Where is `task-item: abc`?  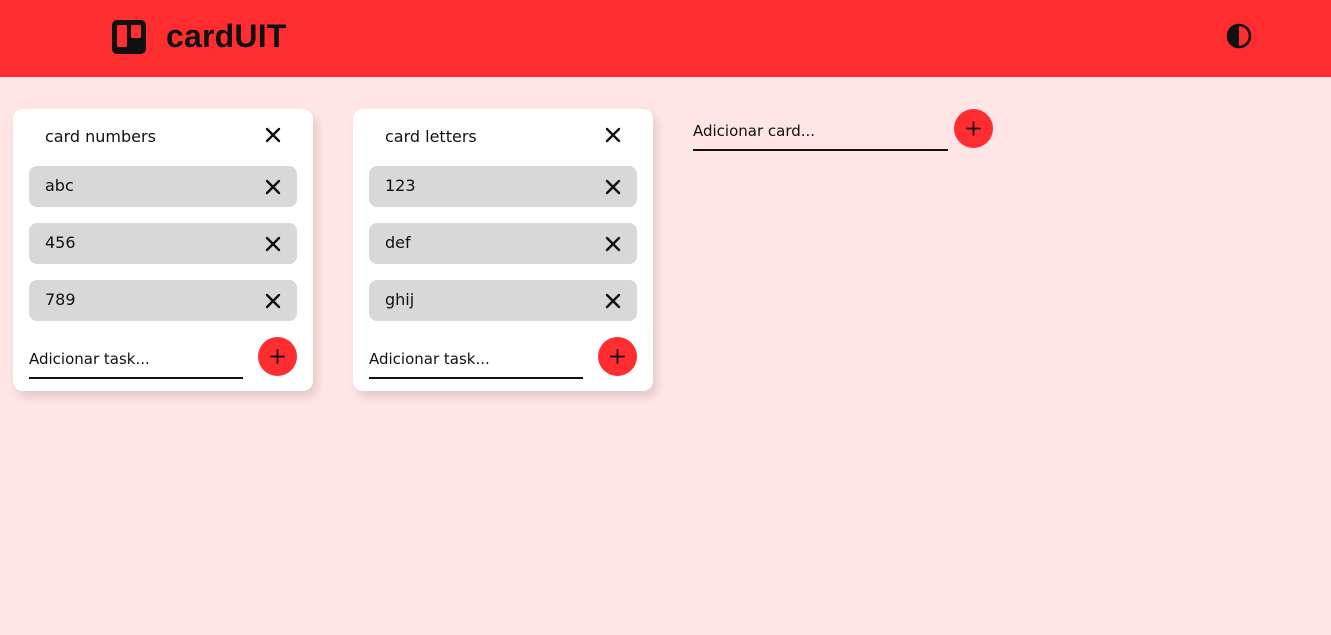 task-item: abc is located at coordinates (163, 186).